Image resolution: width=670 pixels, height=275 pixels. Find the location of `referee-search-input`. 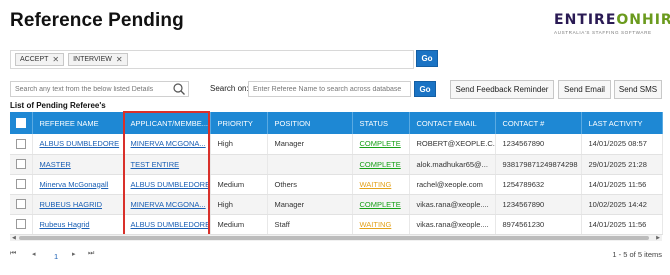

referee-search-input is located at coordinates (331, 89).